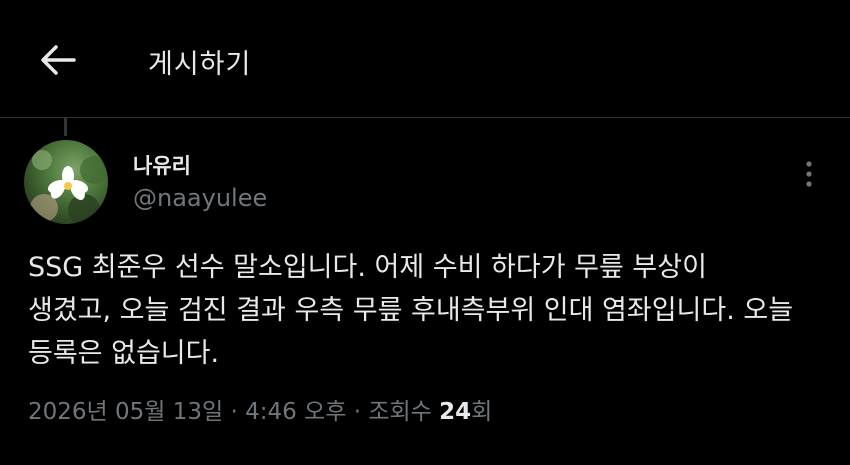 The height and width of the screenshot is (465, 850). I want to click on back-button, so click(58, 60).